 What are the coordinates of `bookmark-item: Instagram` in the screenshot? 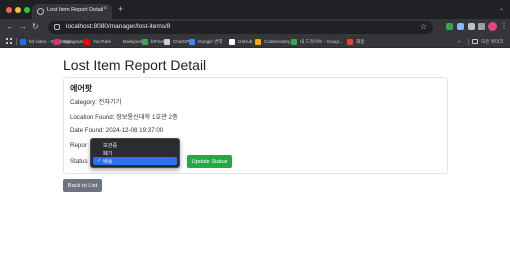 It's located at (68, 41).